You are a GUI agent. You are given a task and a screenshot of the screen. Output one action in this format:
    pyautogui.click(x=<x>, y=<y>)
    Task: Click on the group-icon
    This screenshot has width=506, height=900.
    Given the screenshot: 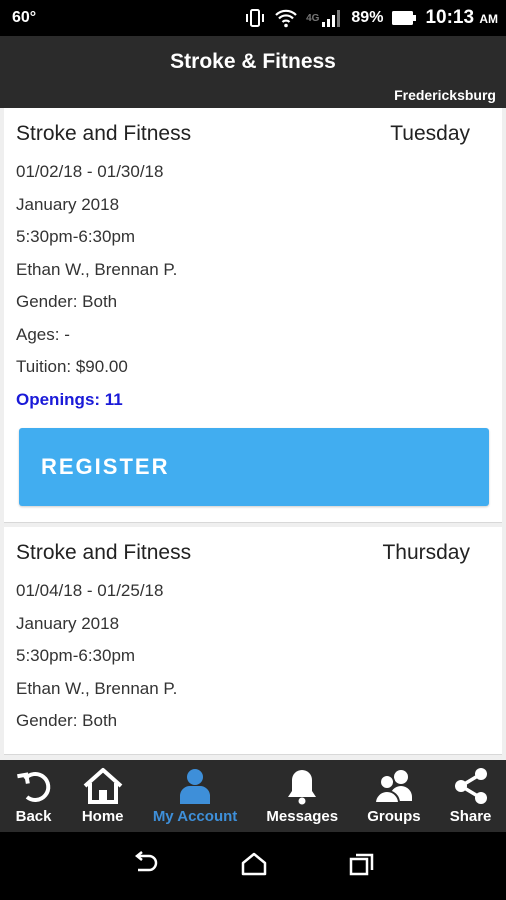 What is the action you would take?
    pyautogui.click(x=394, y=785)
    